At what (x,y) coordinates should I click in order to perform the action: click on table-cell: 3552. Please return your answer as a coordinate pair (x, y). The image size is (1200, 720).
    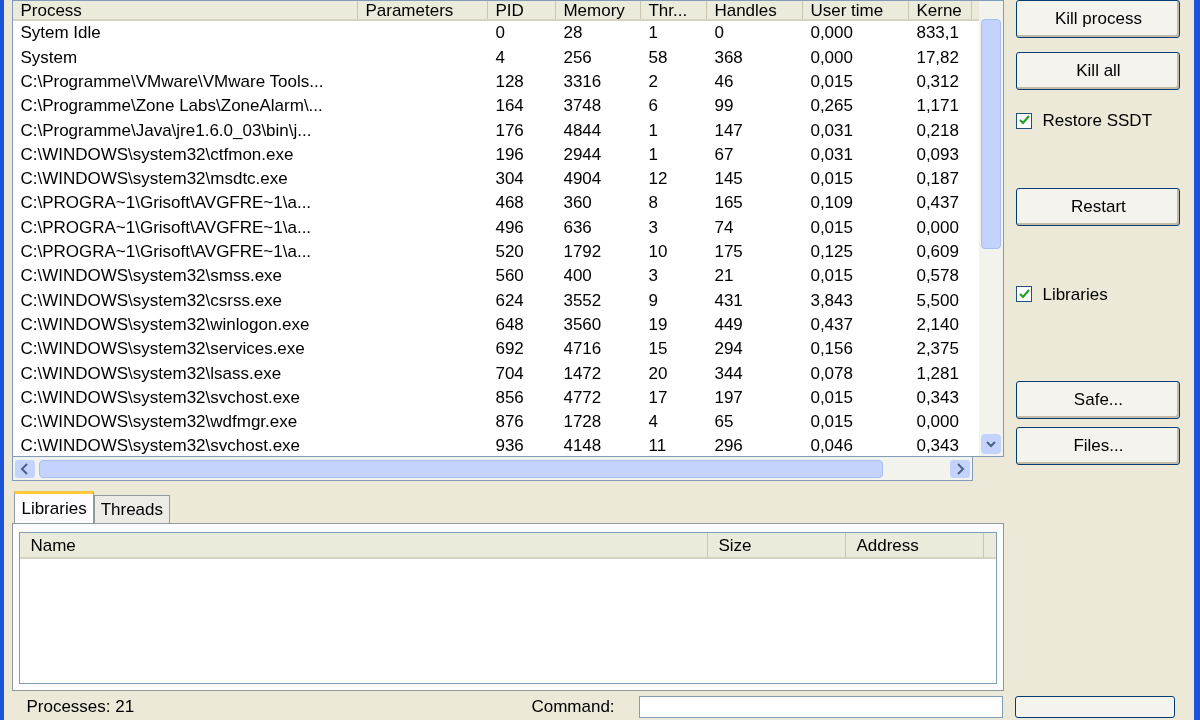
    Looking at the image, I should click on (582, 300).